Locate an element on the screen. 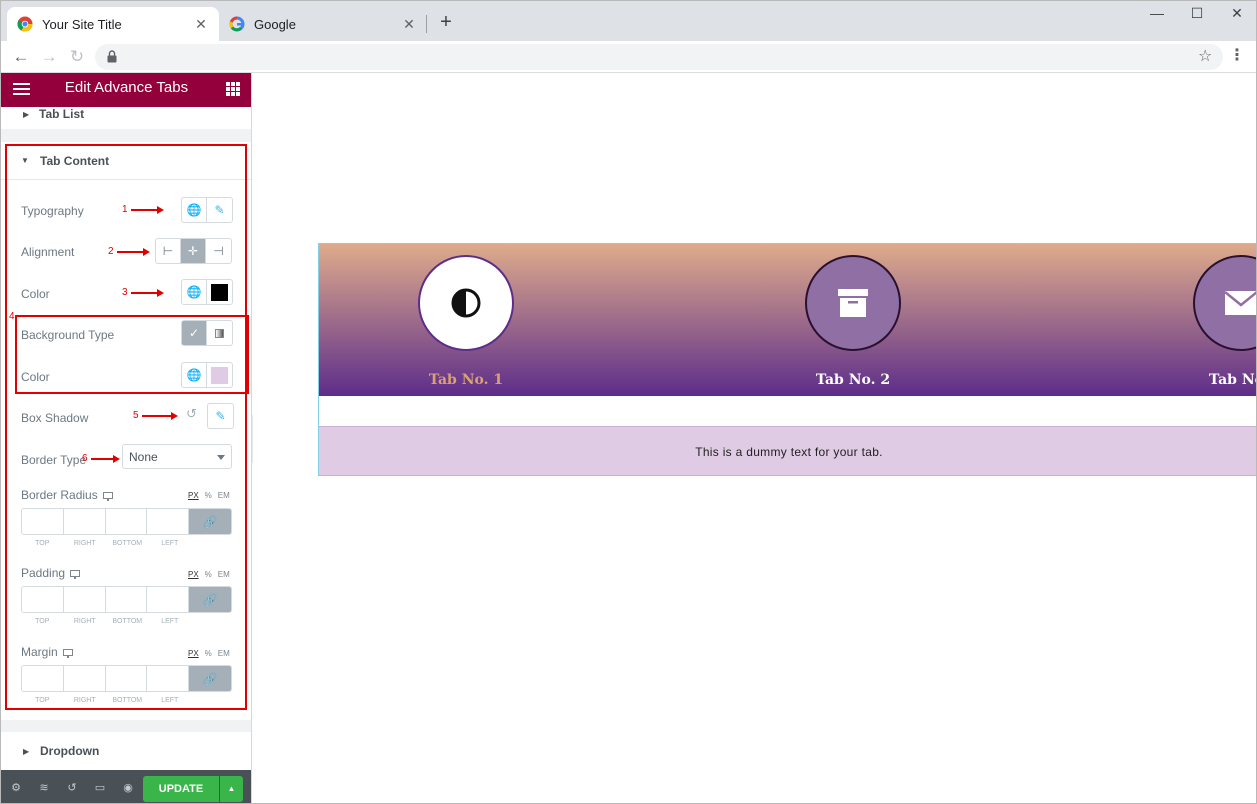 The height and width of the screenshot is (804, 1257). update-options-button: ▲ is located at coordinates (231, 789).